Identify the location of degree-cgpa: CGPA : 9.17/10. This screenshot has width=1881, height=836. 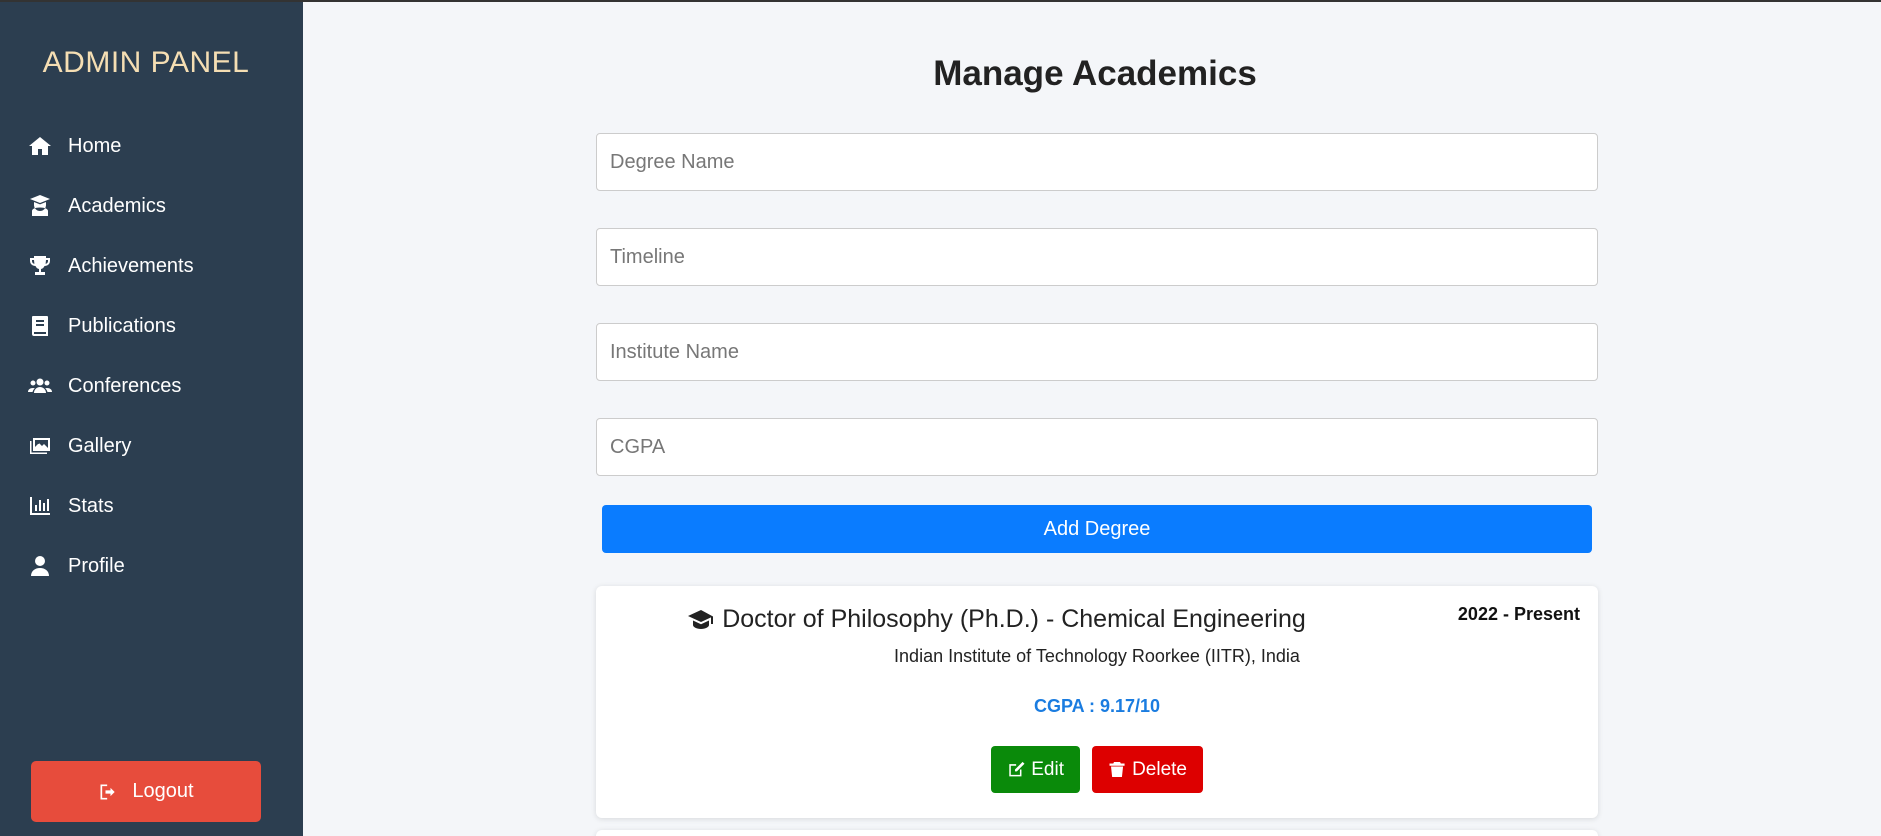
(1097, 706).